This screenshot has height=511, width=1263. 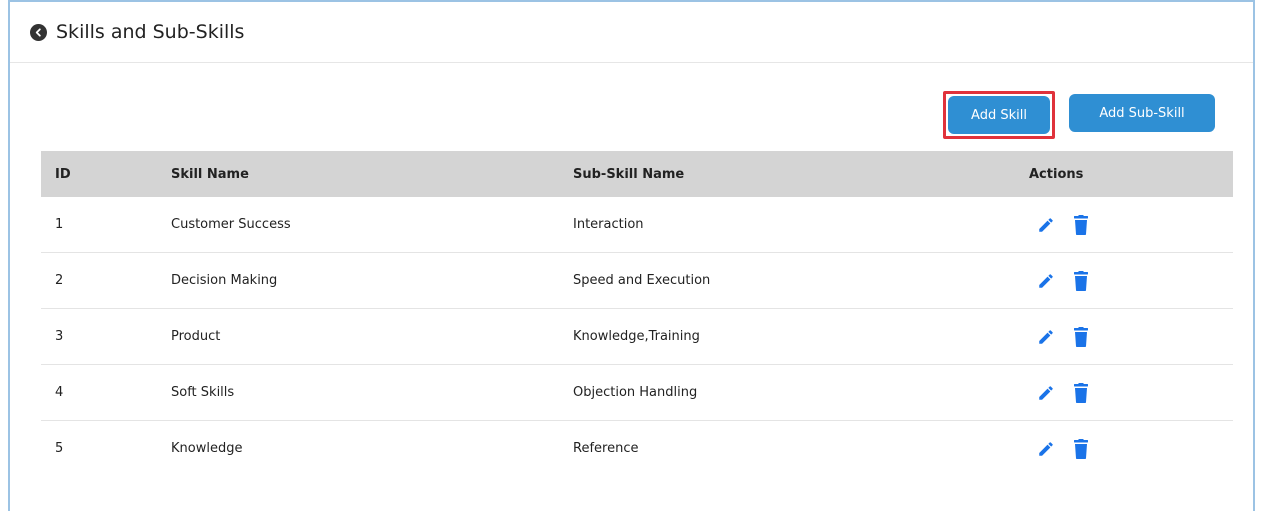 I want to click on table-row: 2 Decision Making Speed and Execution, so click(x=637, y=280).